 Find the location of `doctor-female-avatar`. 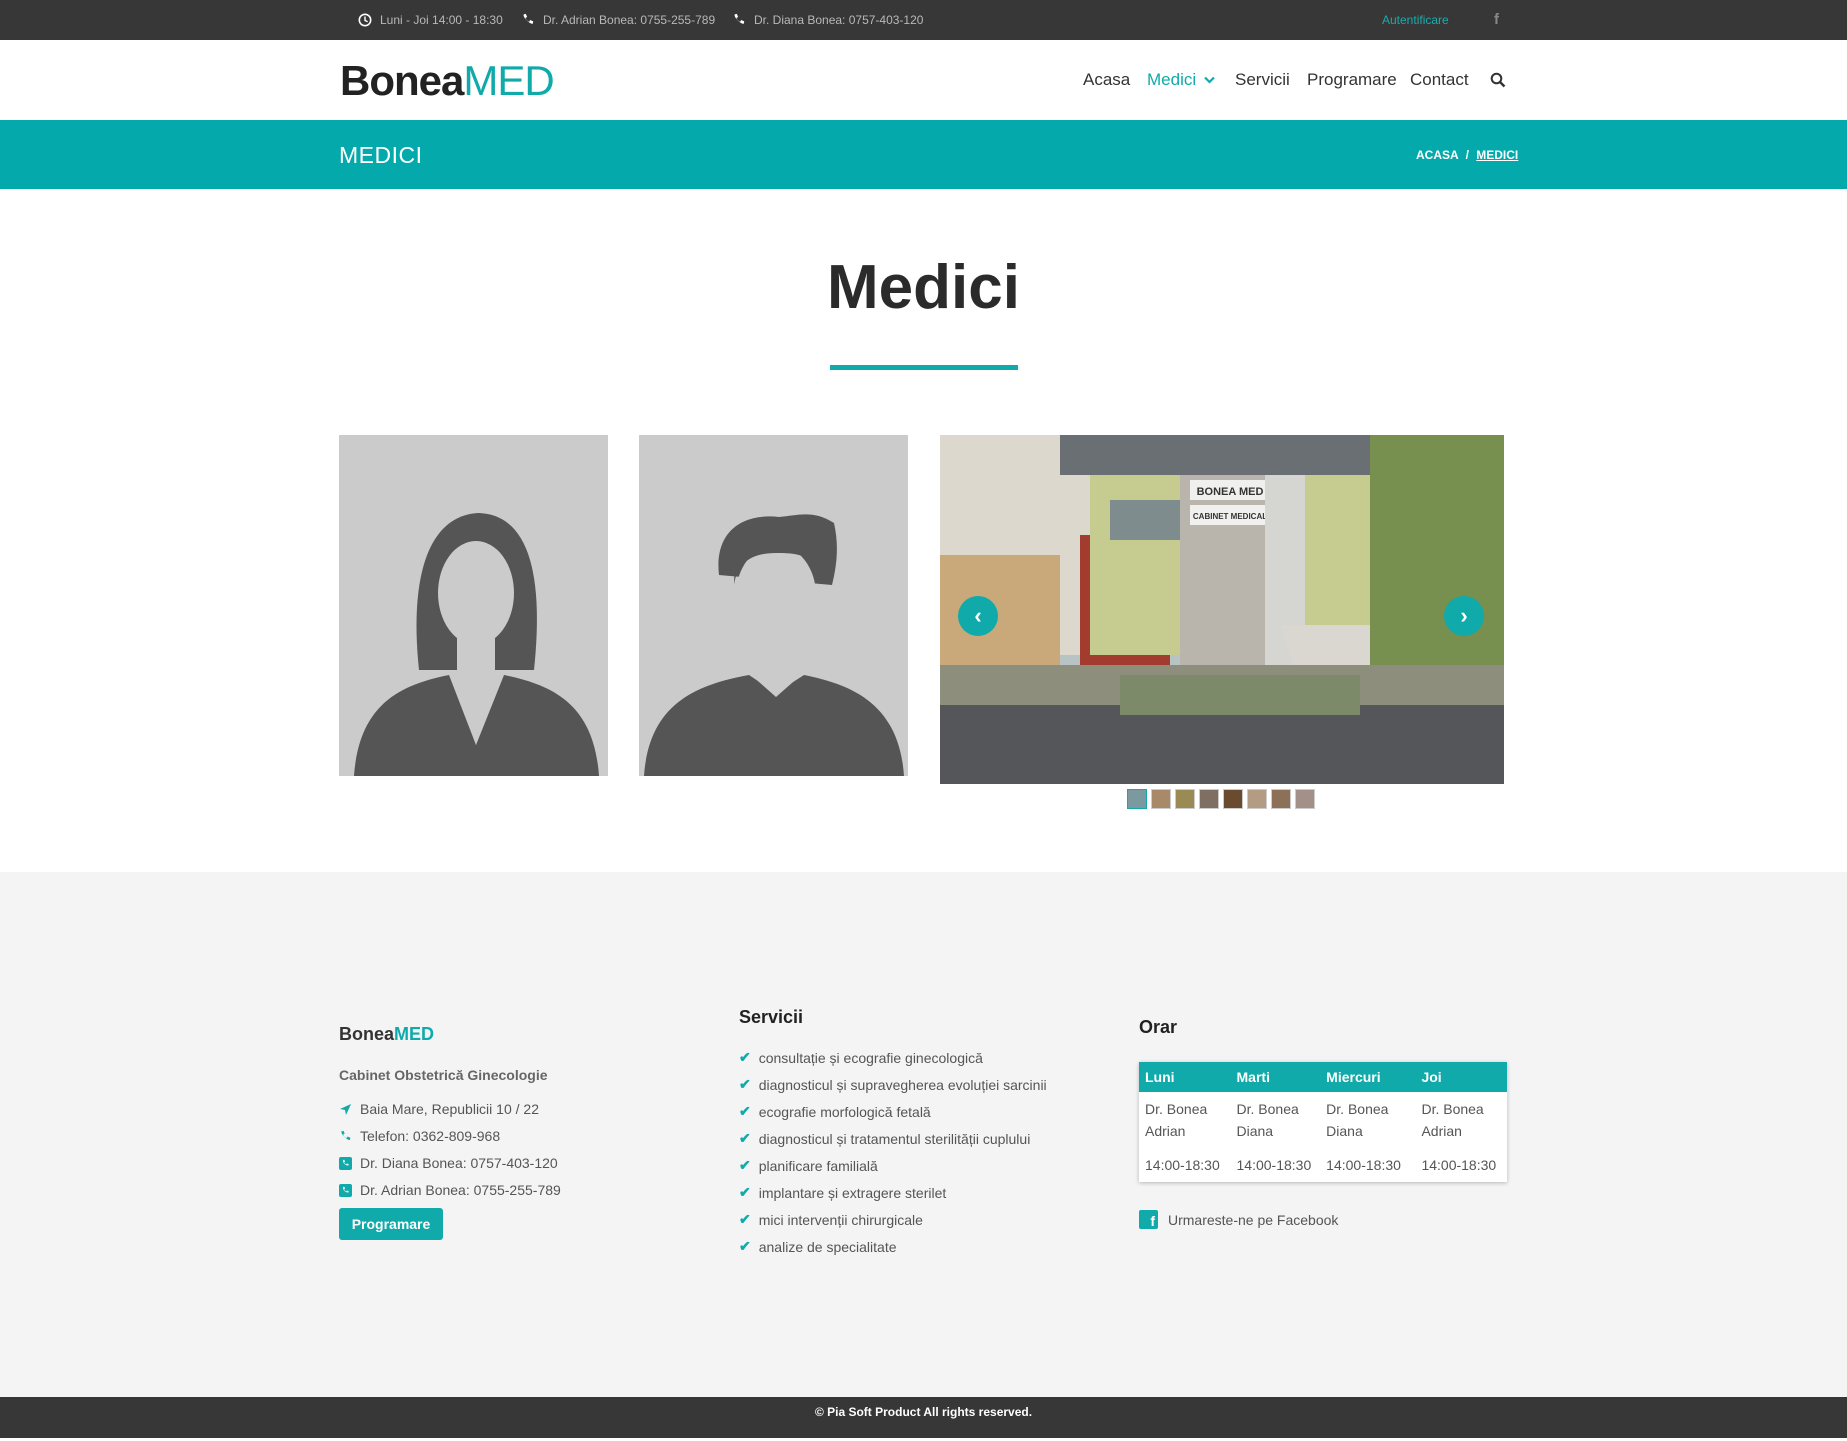

doctor-female-avatar is located at coordinates (473, 605).